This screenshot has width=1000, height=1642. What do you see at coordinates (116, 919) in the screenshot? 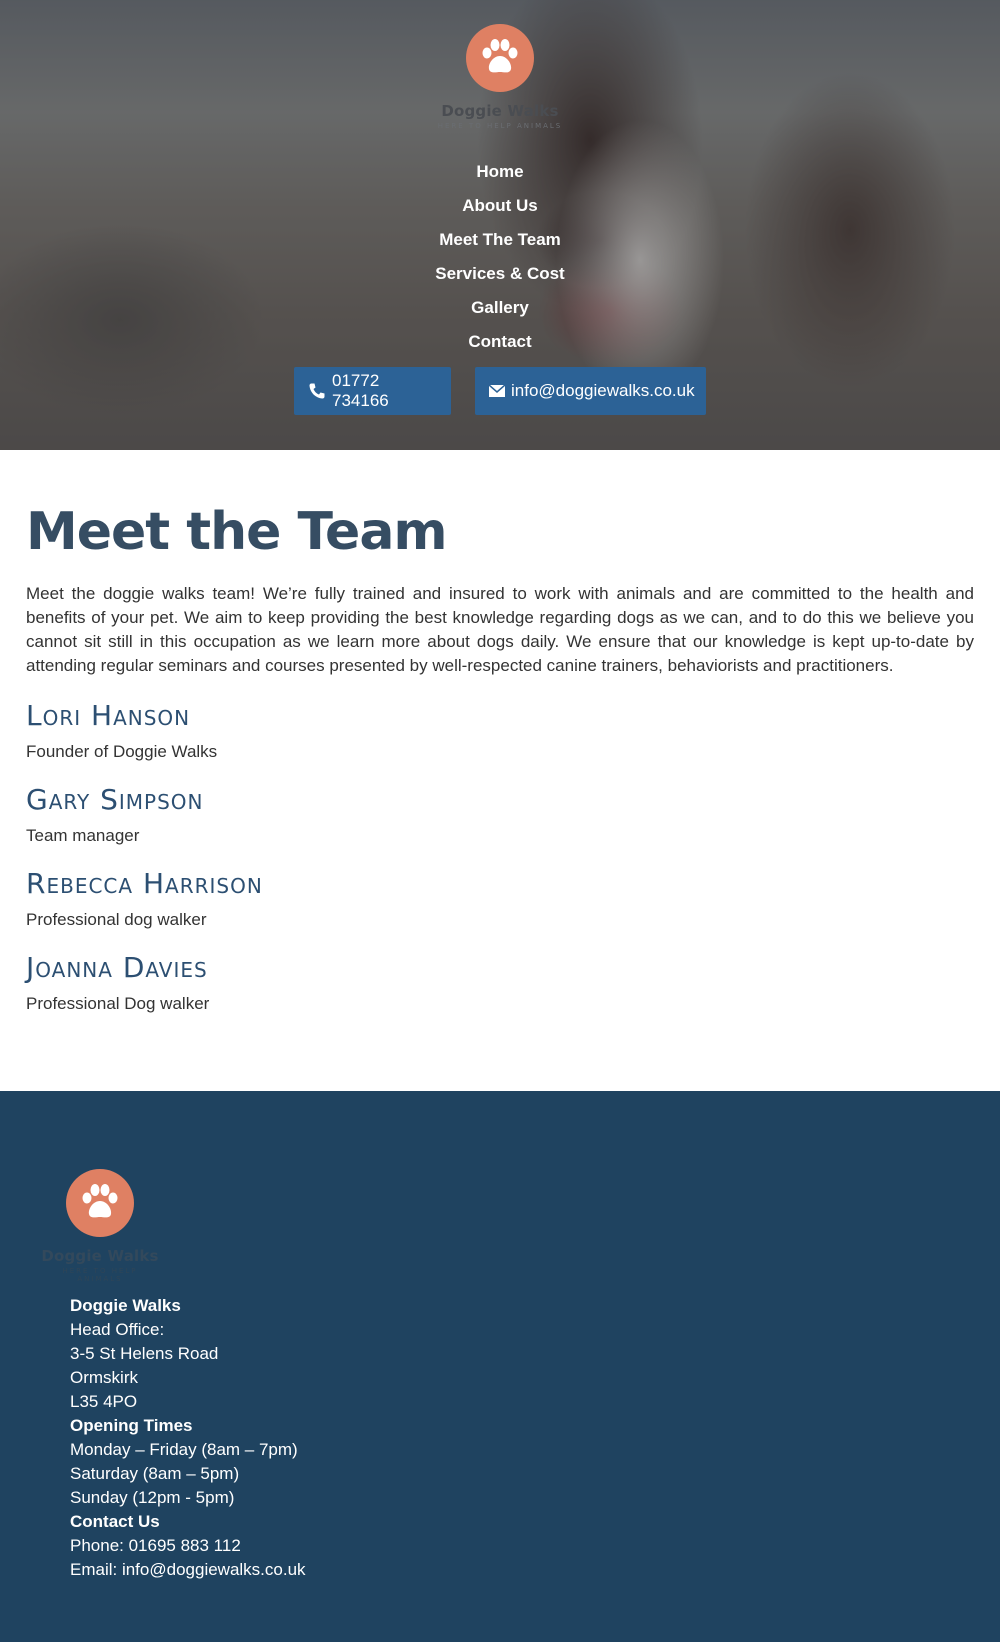
I see `member-role: Professional dog walker` at bounding box center [116, 919].